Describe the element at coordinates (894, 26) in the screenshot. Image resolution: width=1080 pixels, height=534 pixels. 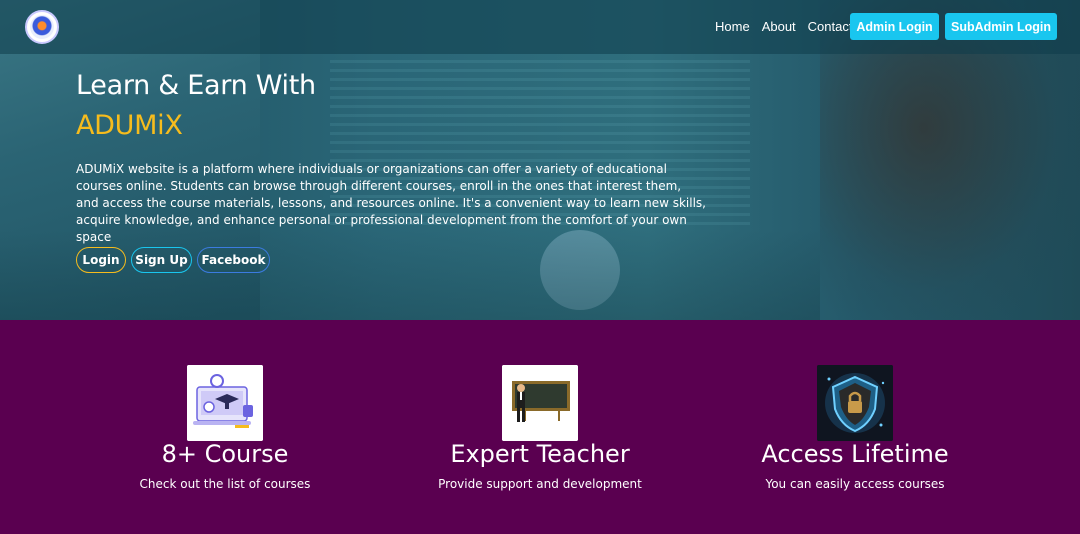
I see `admin-login-button: Admin Login` at that location.